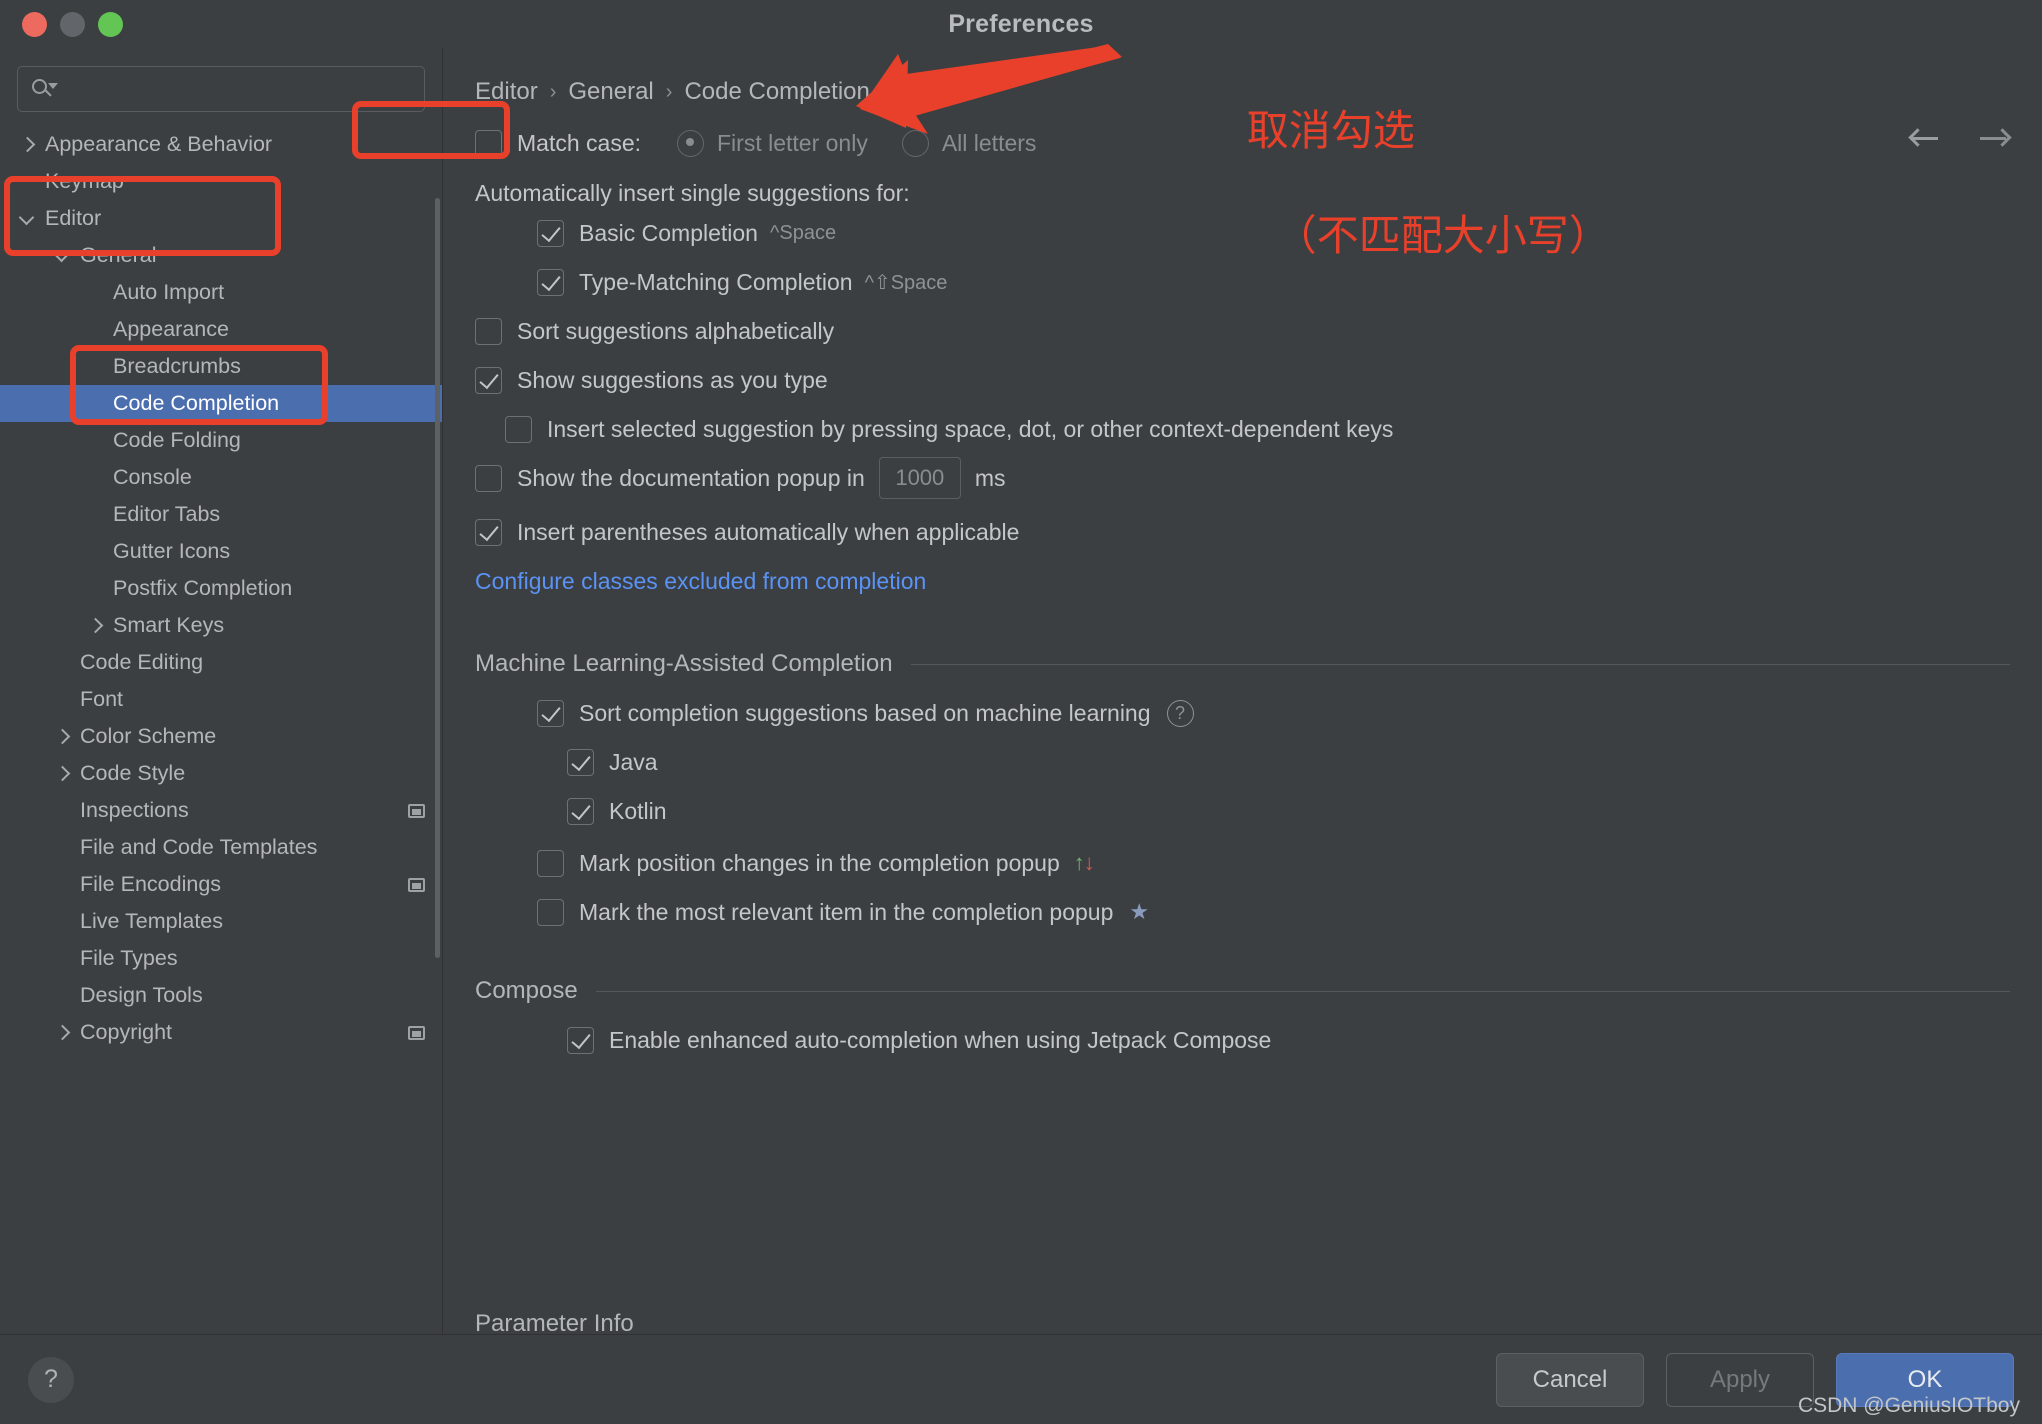  I want to click on ml-section-title: Machine Learning-Assisted Completion, so click(684, 663).